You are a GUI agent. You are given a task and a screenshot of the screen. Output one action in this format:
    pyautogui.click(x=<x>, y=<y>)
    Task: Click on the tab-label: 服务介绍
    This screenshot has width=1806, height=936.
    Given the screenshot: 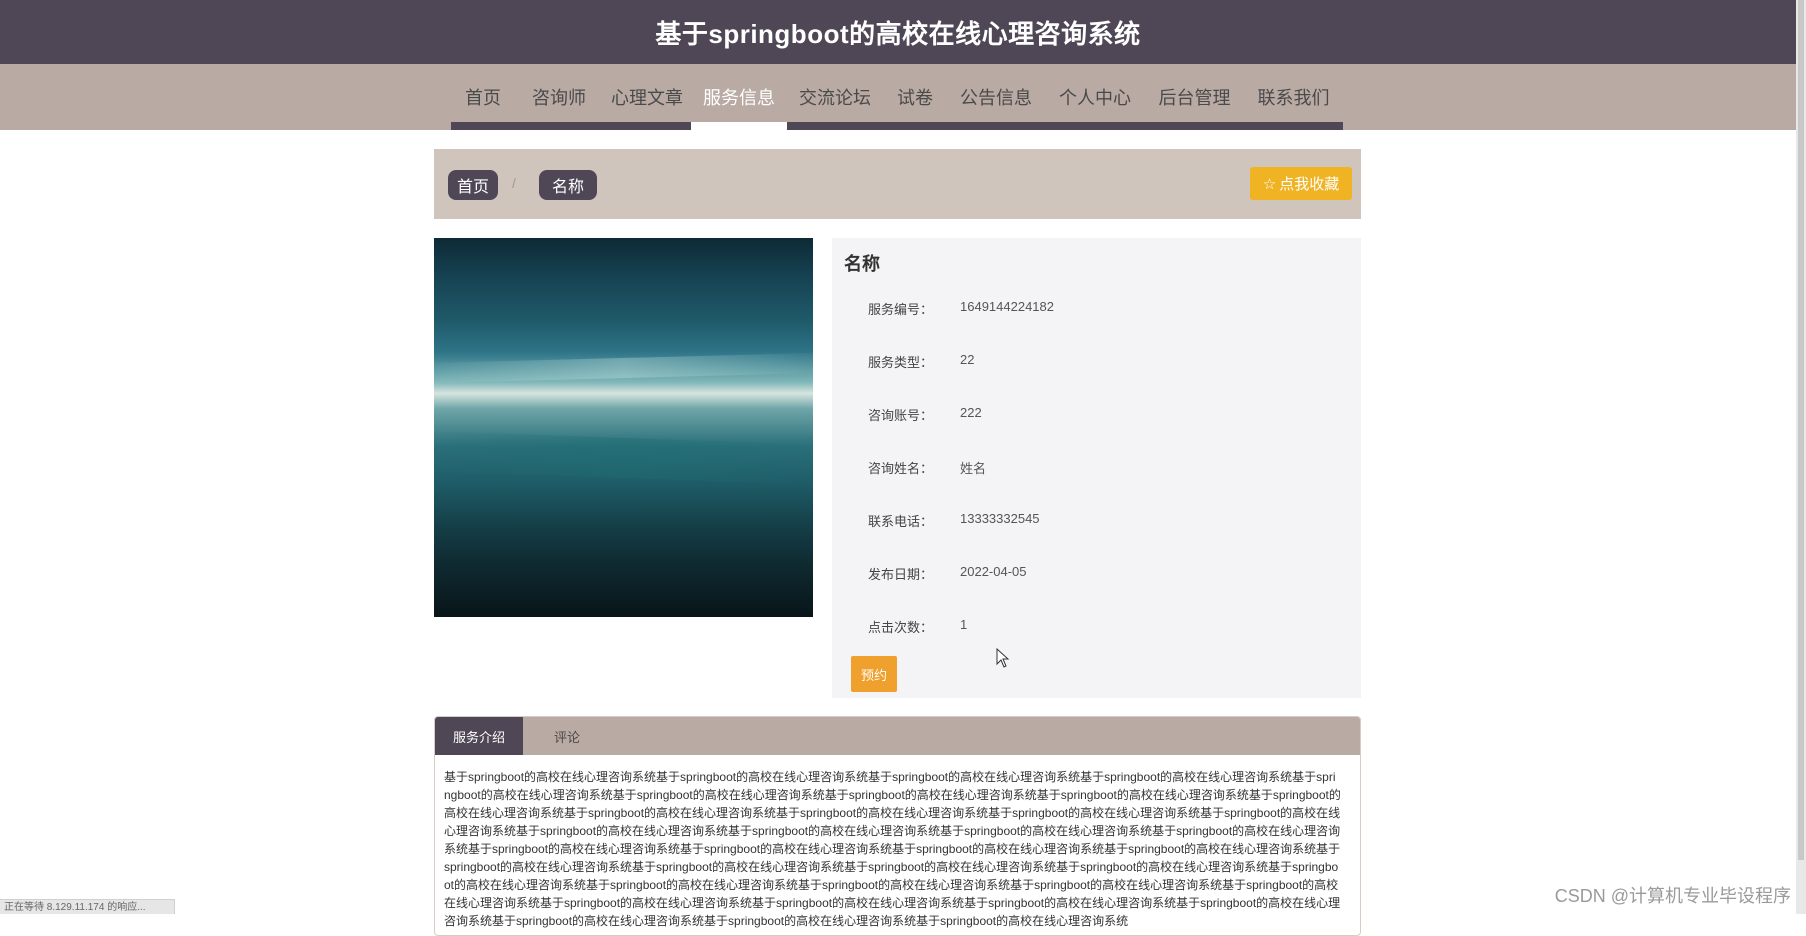 What is the action you would take?
    pyautogui.click(x=478, y=737)
    